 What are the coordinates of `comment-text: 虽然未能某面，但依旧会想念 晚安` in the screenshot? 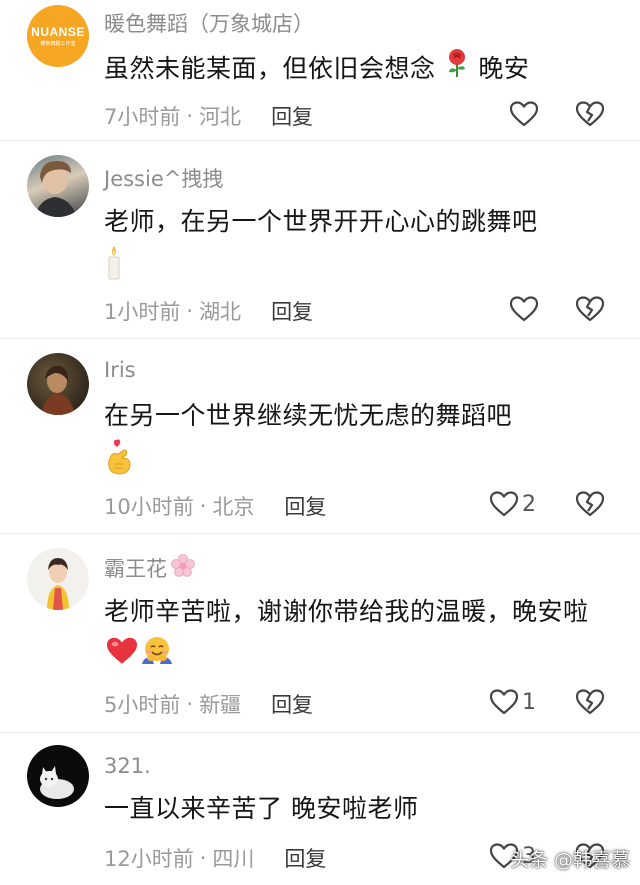 It's located at (359, 69).